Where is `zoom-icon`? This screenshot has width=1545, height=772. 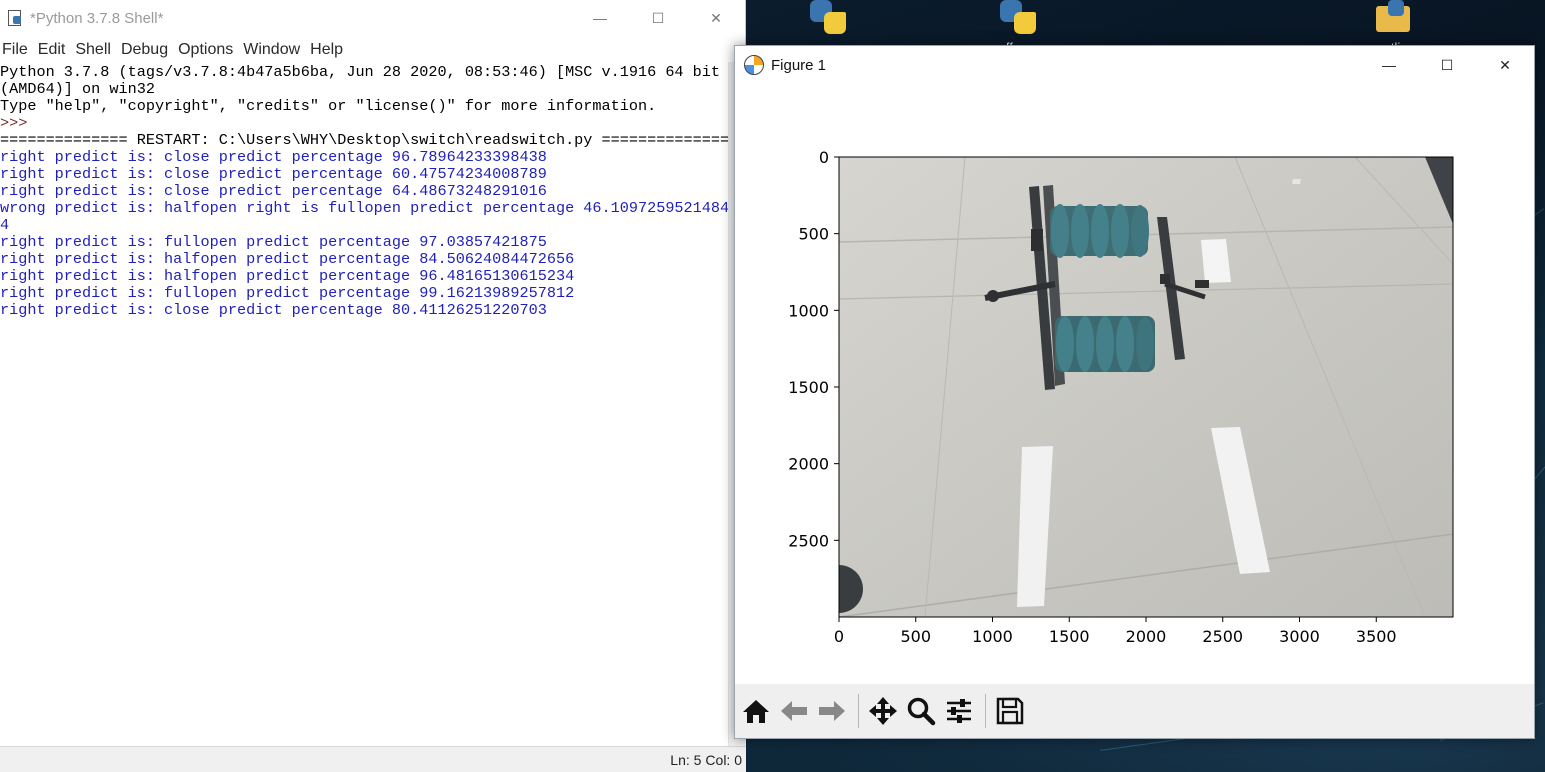
zoom-icon is located at coordinates (921, 711).